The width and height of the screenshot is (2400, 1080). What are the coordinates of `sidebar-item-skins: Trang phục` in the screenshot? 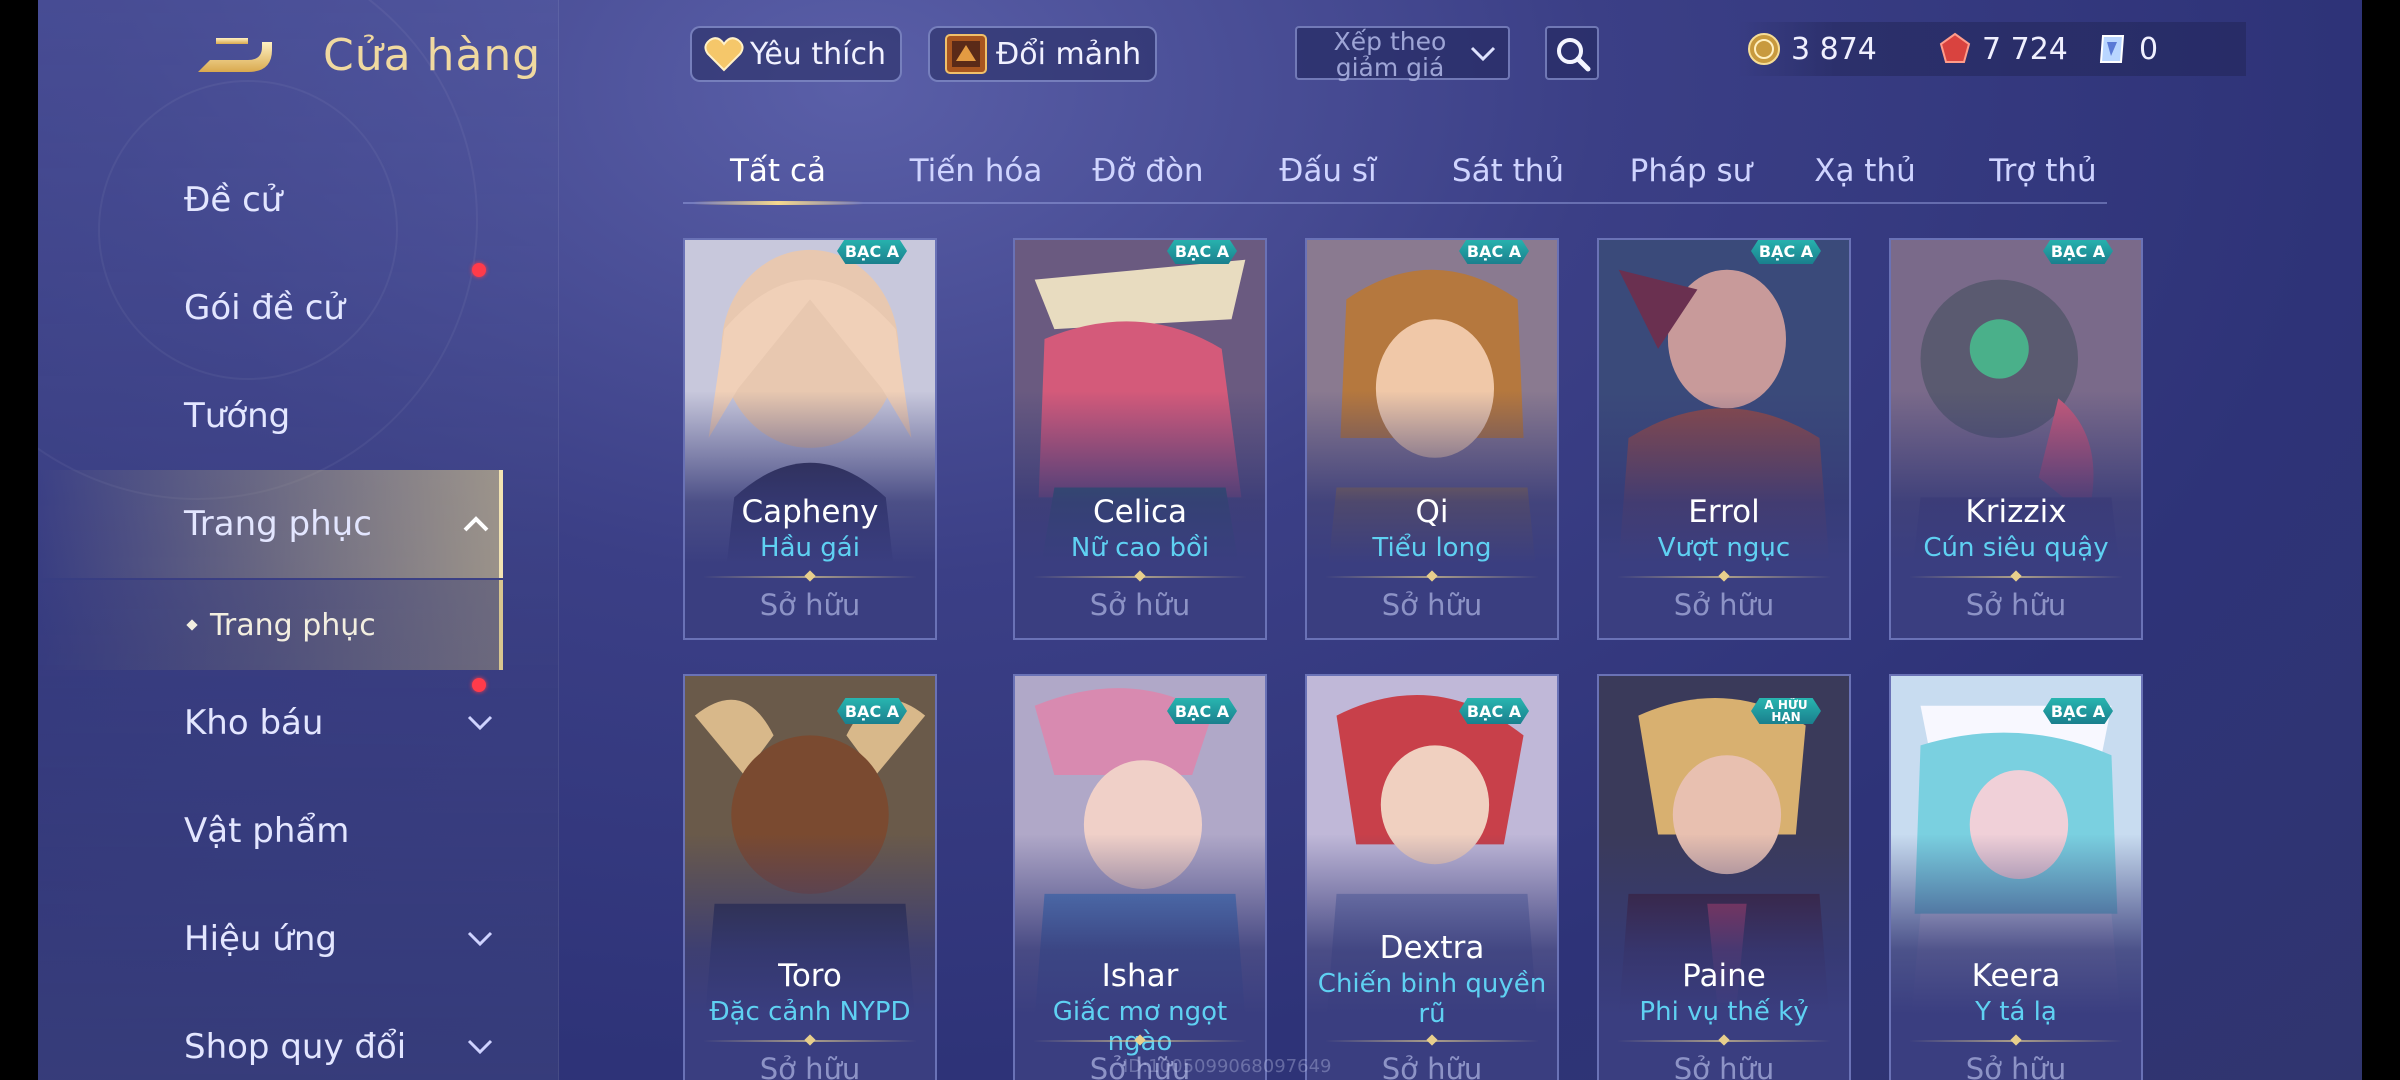 It's located at (270, 524).